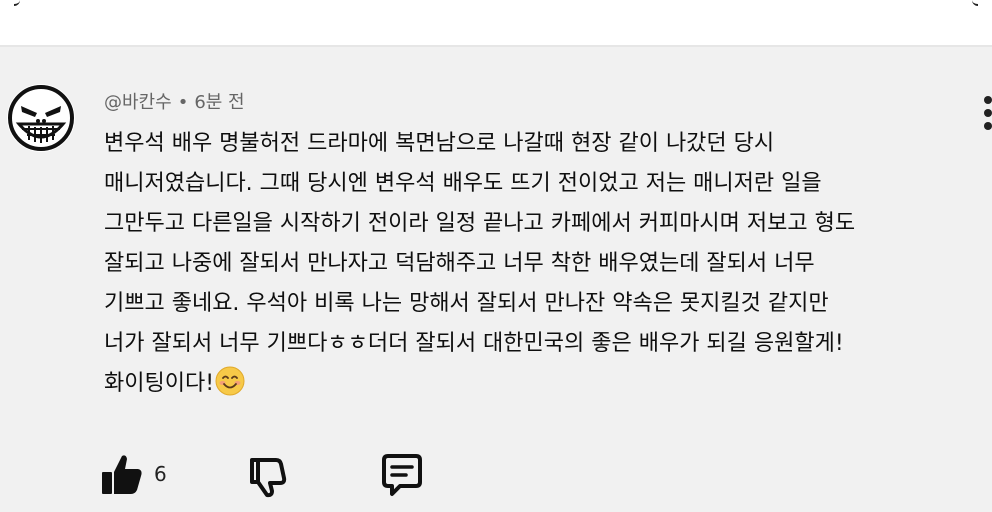  I want to click on like-button, so click(122, 475).